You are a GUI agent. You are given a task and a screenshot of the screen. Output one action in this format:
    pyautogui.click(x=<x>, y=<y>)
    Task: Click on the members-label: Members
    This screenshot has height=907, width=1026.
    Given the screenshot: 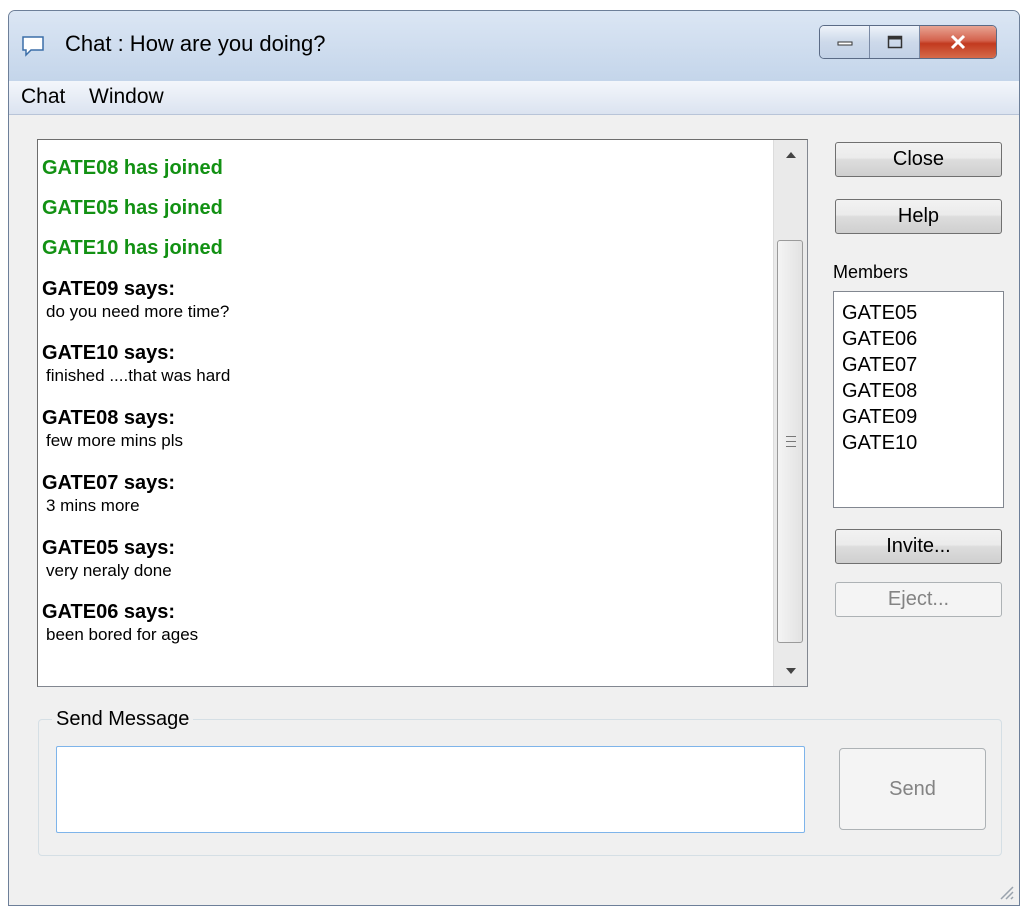 What is the action you would take?
    pyautogui.click(x=871, y=272)
    